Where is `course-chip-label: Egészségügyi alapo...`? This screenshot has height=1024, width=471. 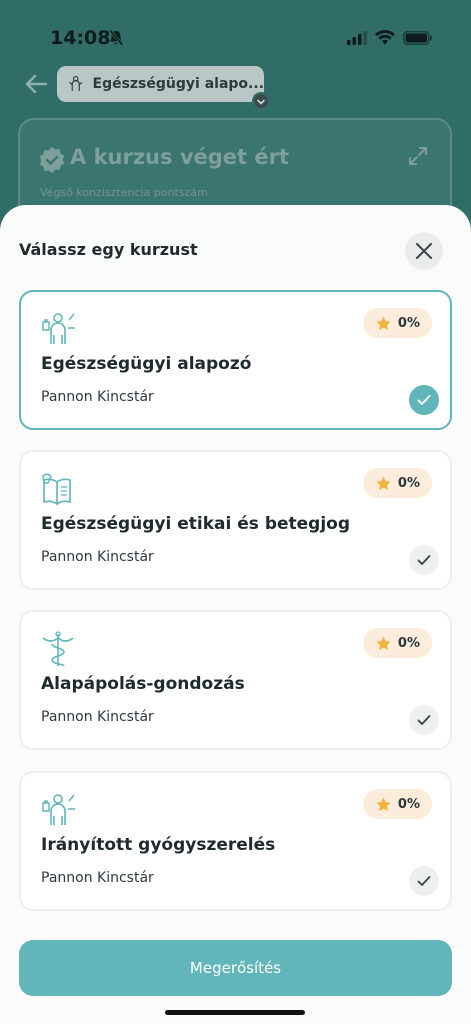
course-chip-label: Egészségügyi alapo... is located at coordinates (178, 84).